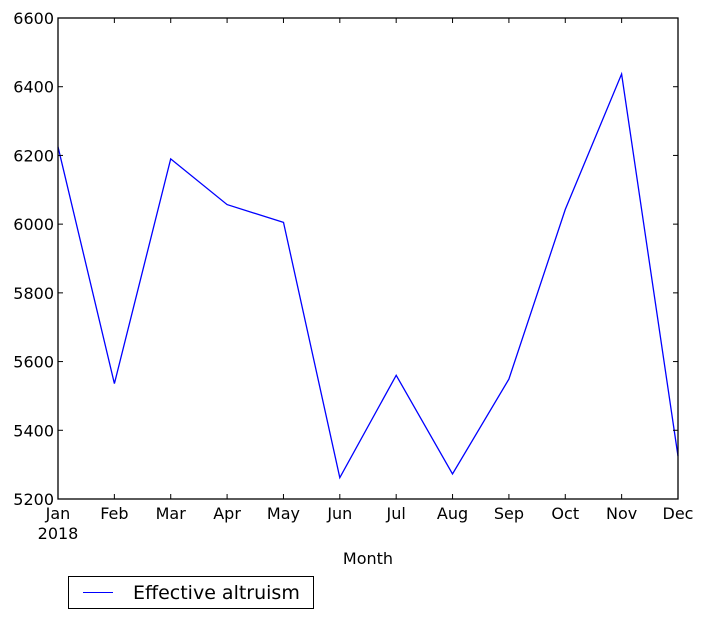 Image resolution: width=703 pixels, height=621 pixels. I want to click on x-tick-label: Jul, so click(396, 513).